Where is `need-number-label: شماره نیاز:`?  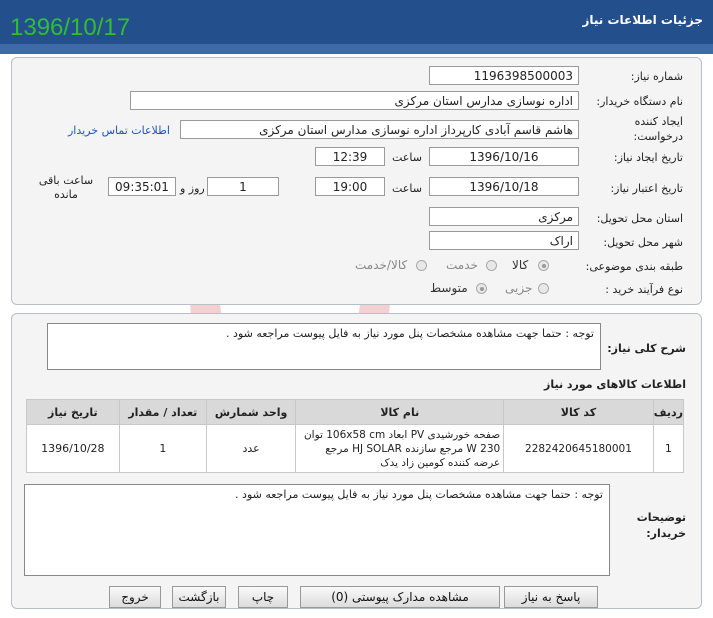 need-number-label: شماره نیاز: is located at coordinates (656, 76).